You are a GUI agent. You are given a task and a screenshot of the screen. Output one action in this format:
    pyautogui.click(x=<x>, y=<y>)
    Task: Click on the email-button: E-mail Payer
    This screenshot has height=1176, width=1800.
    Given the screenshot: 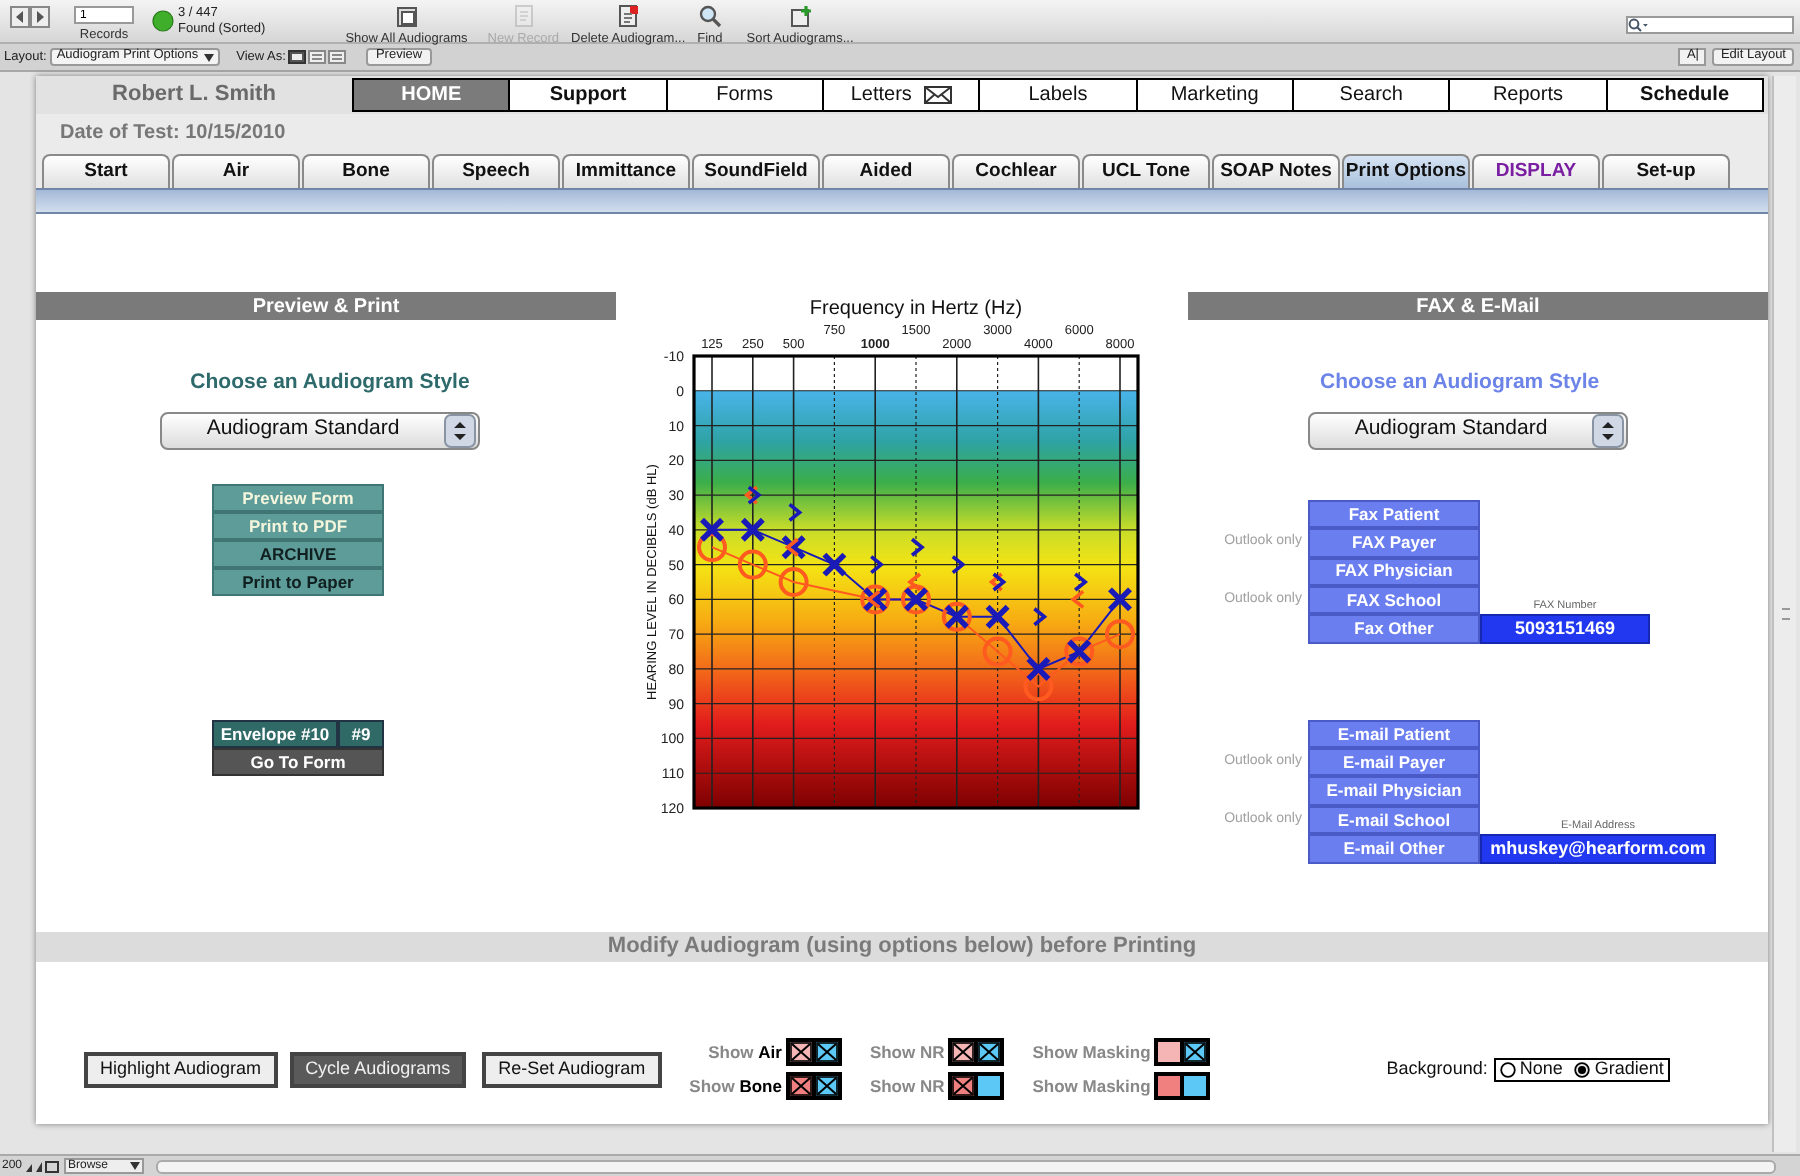 What is the action you would take?
    pyautogui.click(x=1394, y=762)
    